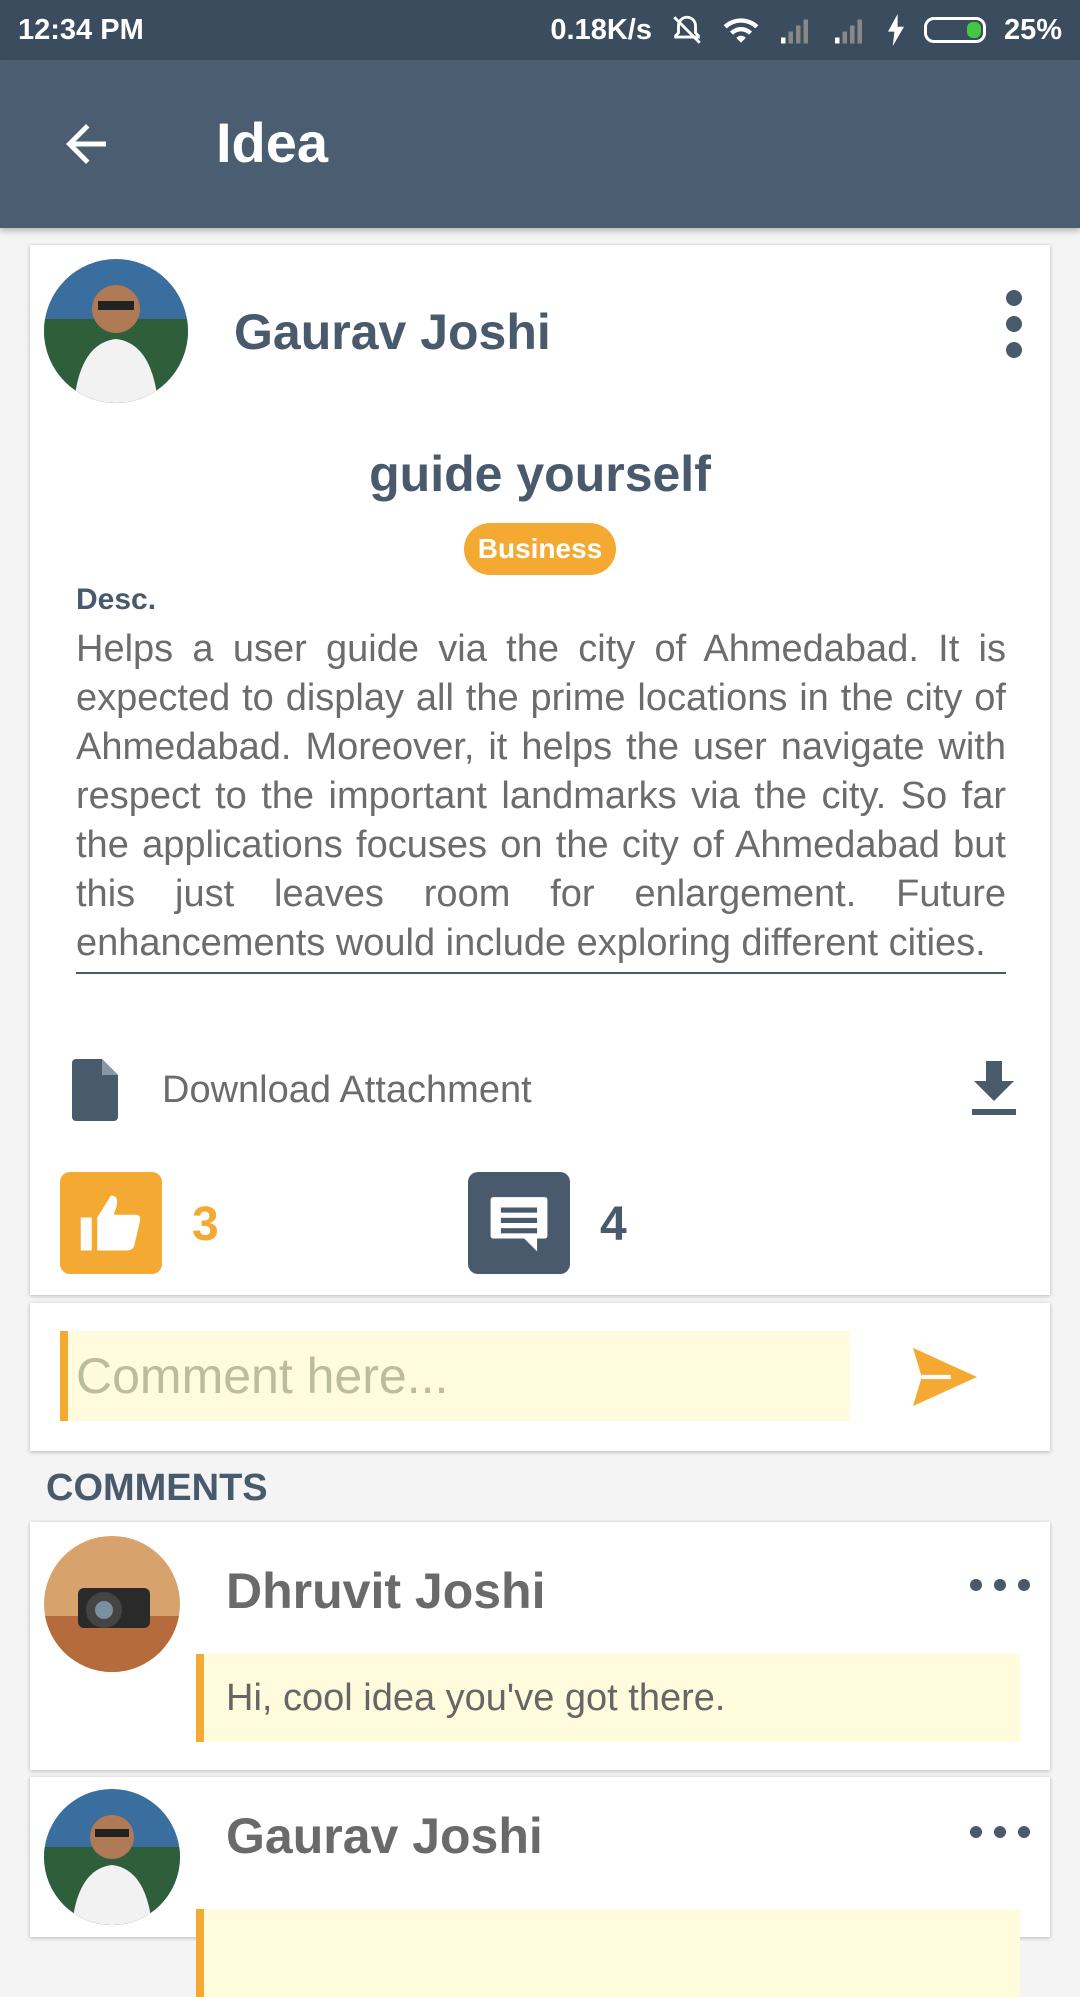  What do you see at coordinates (540, 144) in the screenshot?
I see `app-bar: Idea` at bounding box center [540, 144].